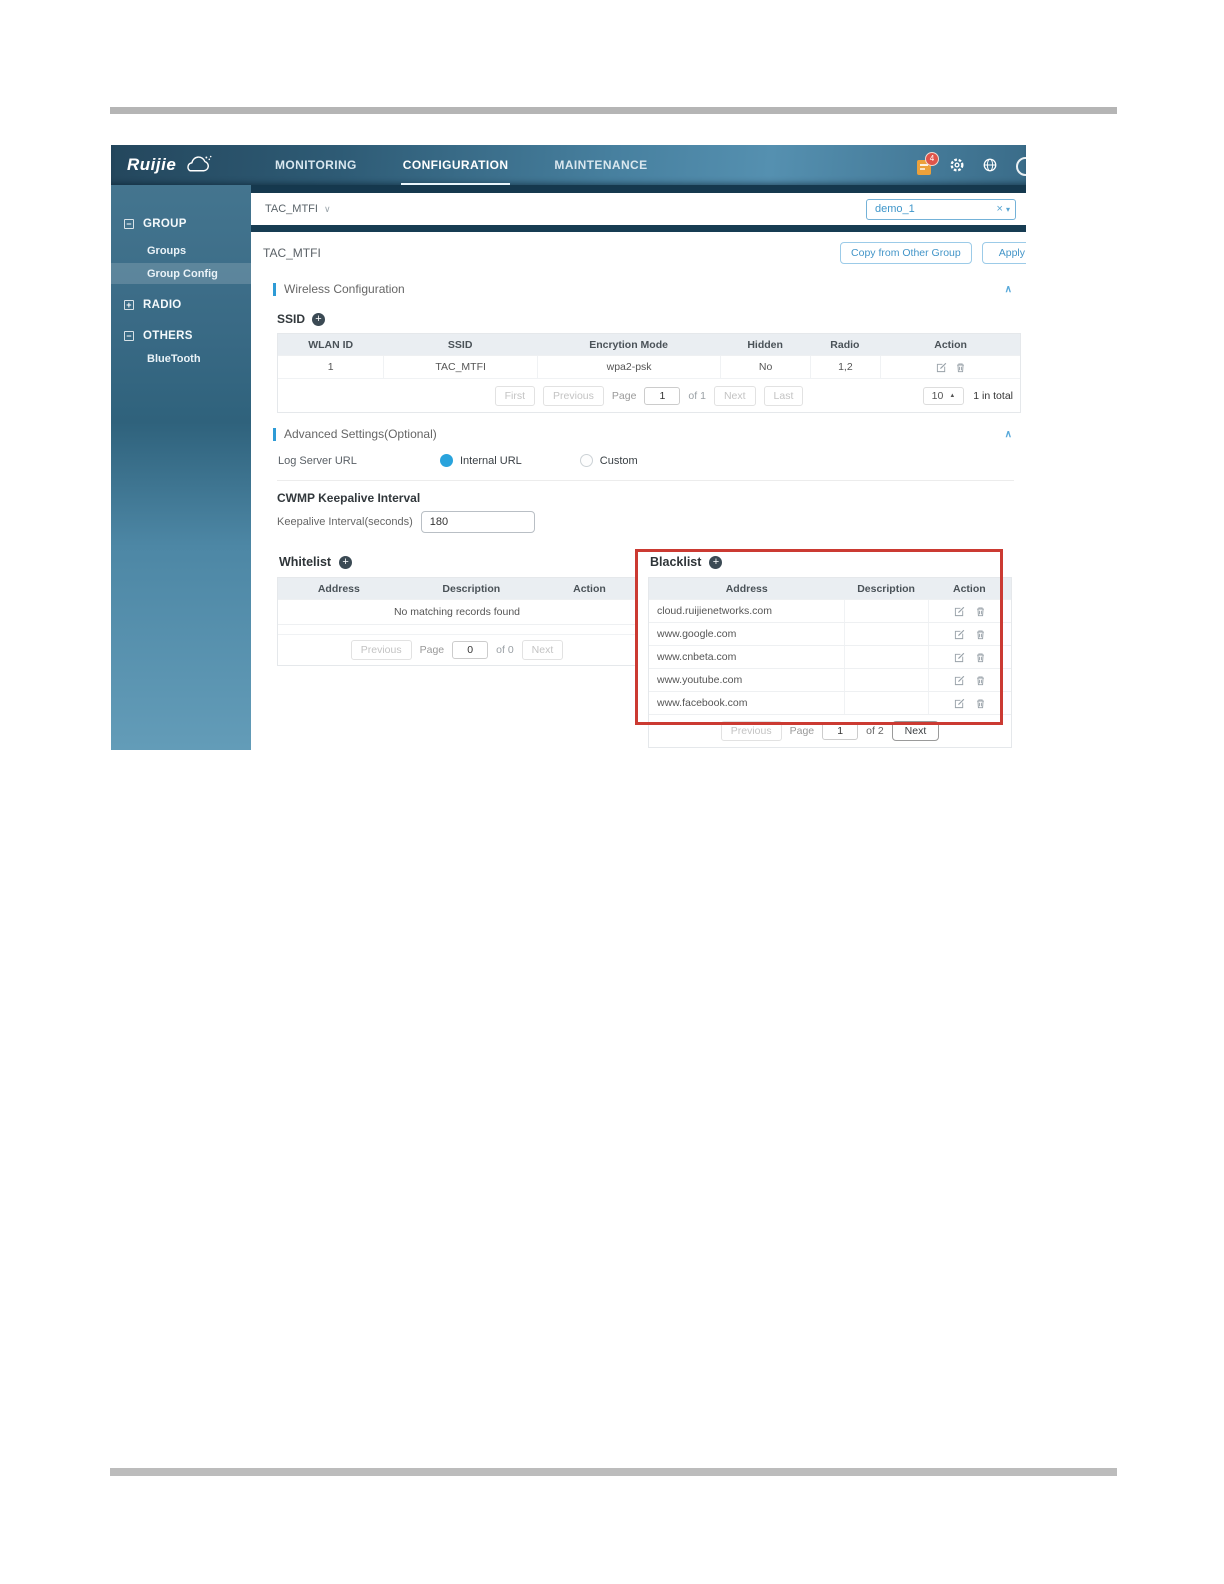 This screenshot has width=1224, height=1584. Describe the element at coordinates (941, 209) in the screenshot. I see `group-select: demo_1 × ▾` at that location.